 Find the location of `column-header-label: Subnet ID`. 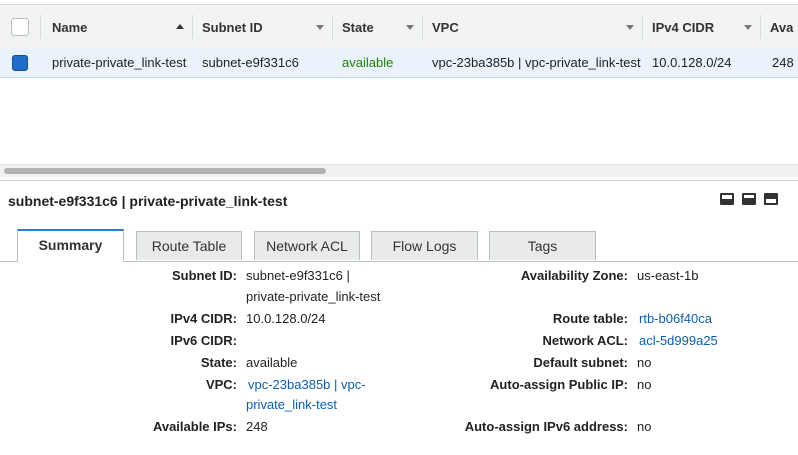

column-header-label: Subnet ID is located at coordinates (232, 27).